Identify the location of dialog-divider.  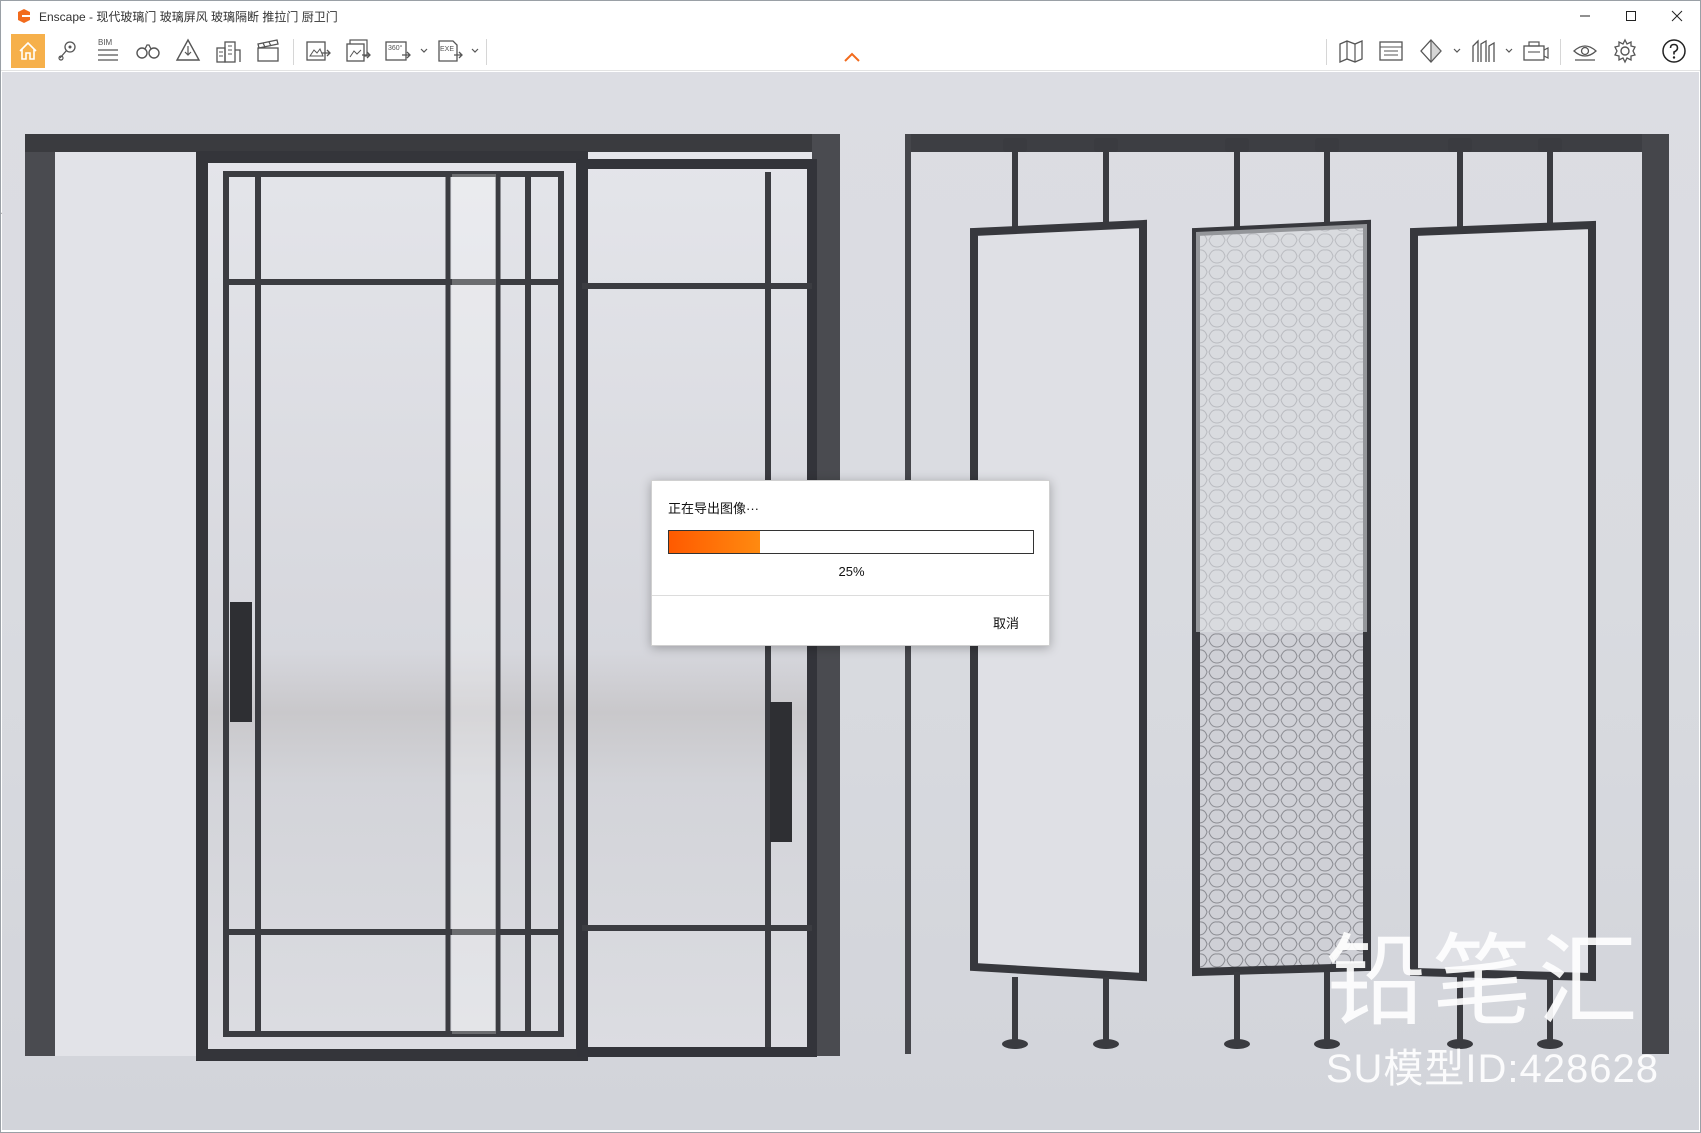
(850, 595).